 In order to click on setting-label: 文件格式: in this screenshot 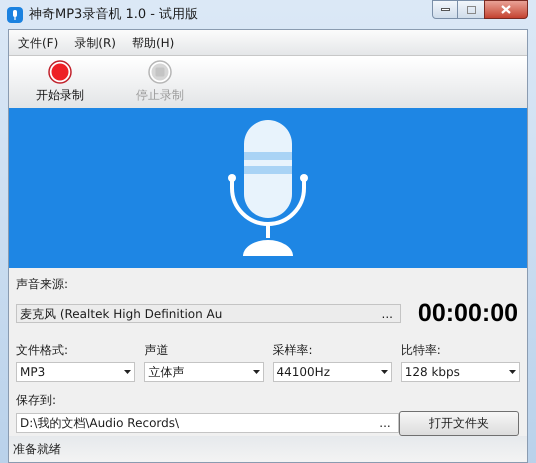, I will do `click(43, 350)`.